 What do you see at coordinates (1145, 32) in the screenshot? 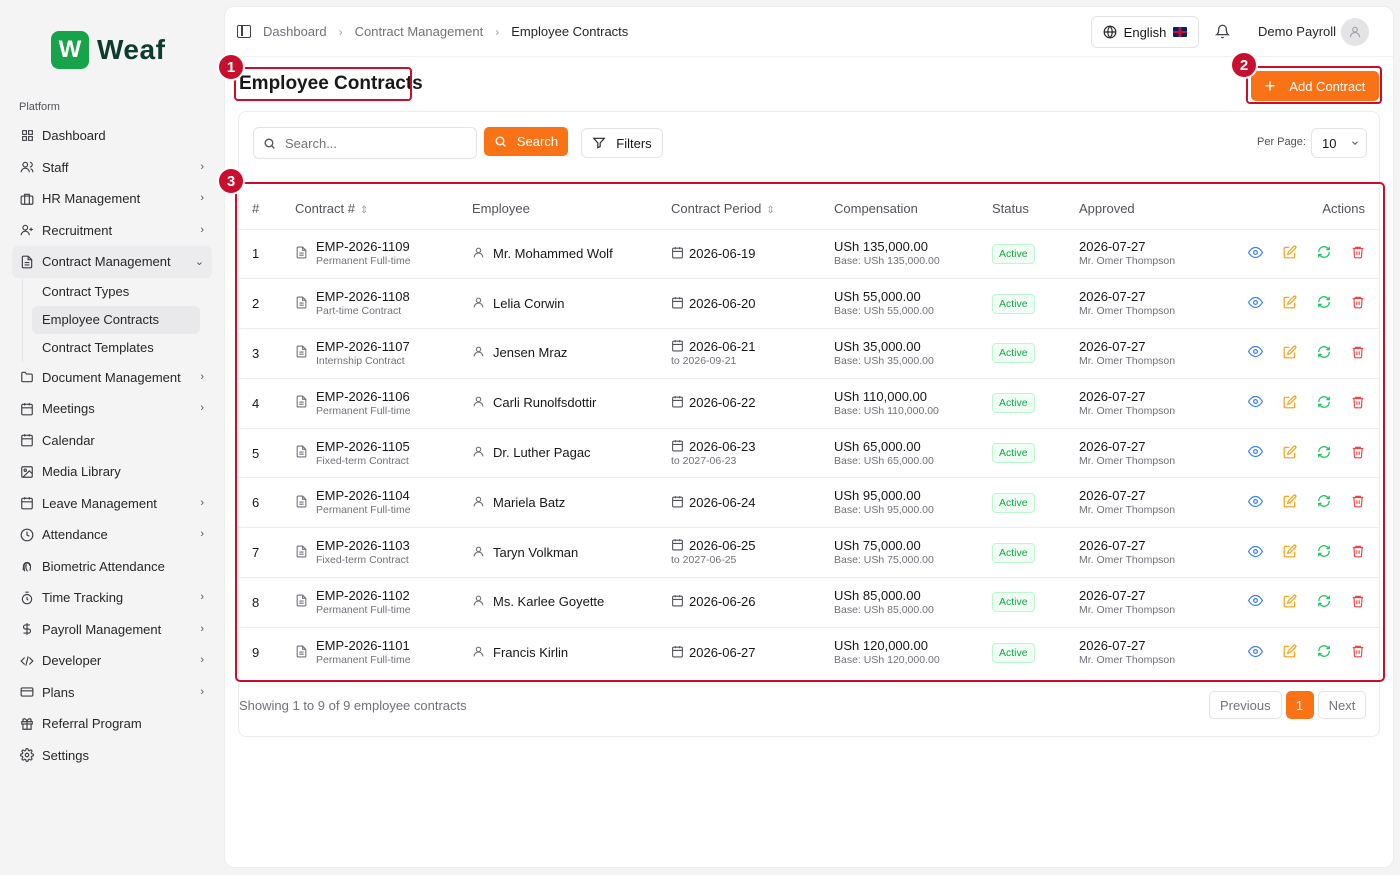
I see `language-selector: English` at bounding box center [1145, 32].